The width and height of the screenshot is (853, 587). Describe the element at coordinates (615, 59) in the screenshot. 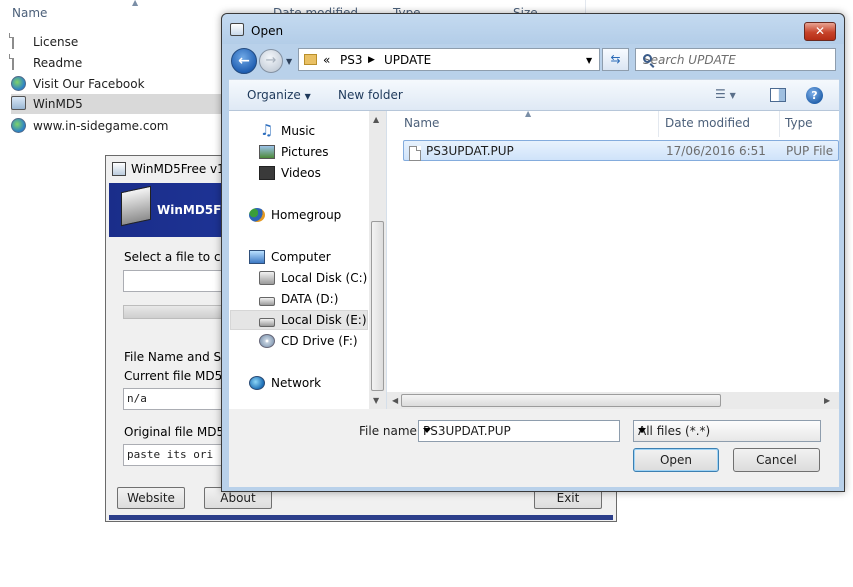

I see `refresh-button: ⇆` at that location.